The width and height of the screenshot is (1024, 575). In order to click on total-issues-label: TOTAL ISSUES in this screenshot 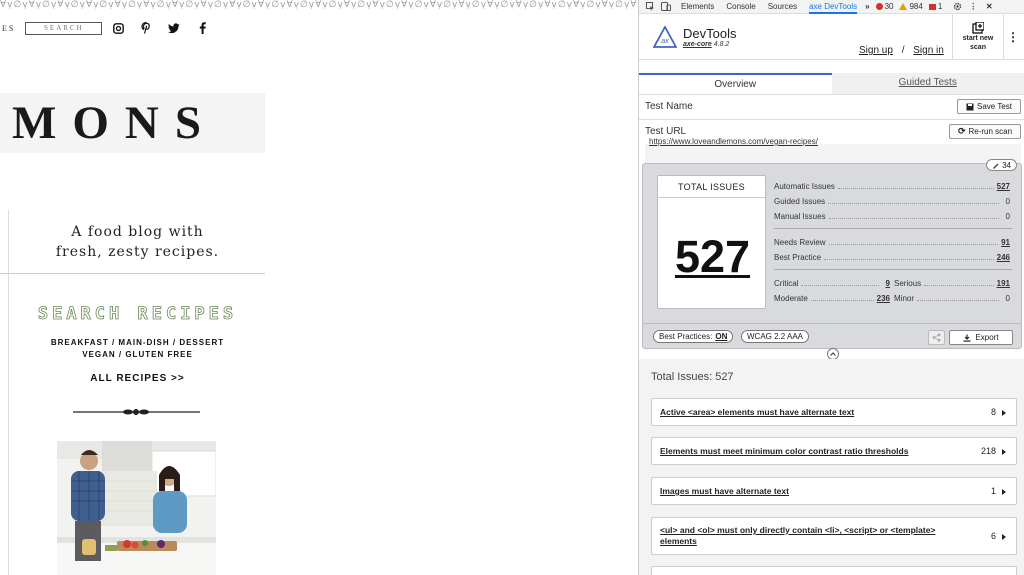, I will do `click(711, 187)`.